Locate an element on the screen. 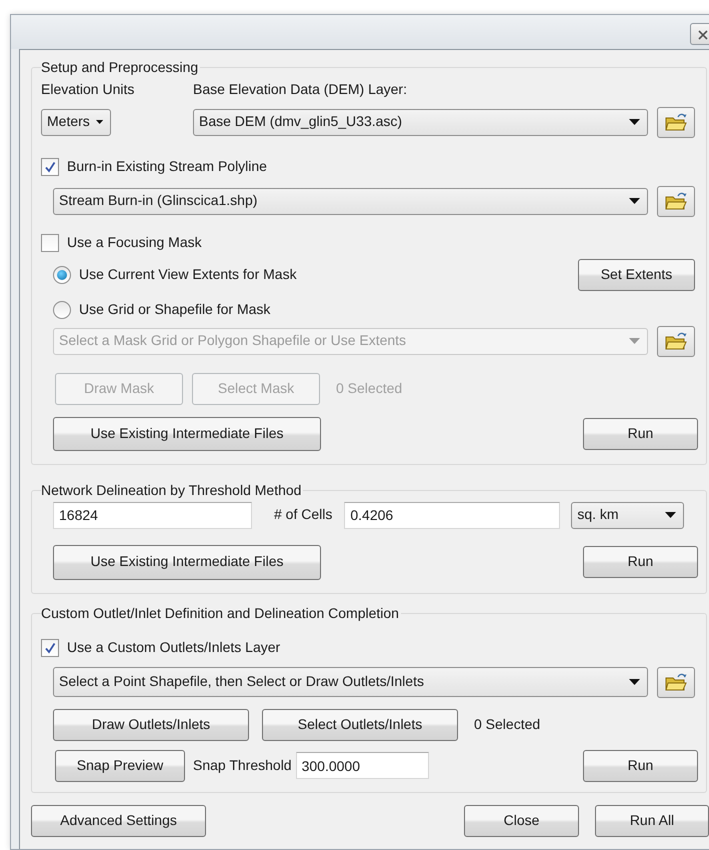 This screenshot has height=850, width=709. button: Advanced Settings is located at coordinates (118, 820).